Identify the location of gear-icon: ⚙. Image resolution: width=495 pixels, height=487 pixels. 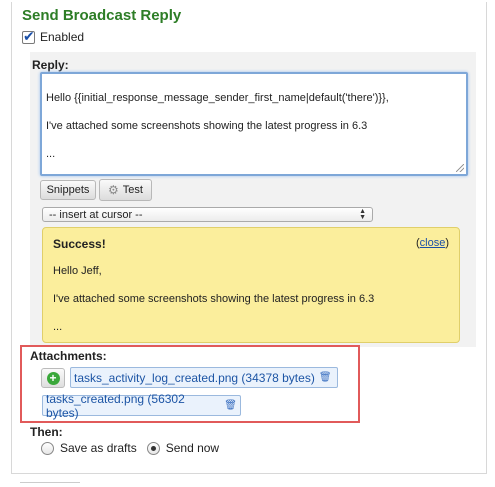
(113, 190).